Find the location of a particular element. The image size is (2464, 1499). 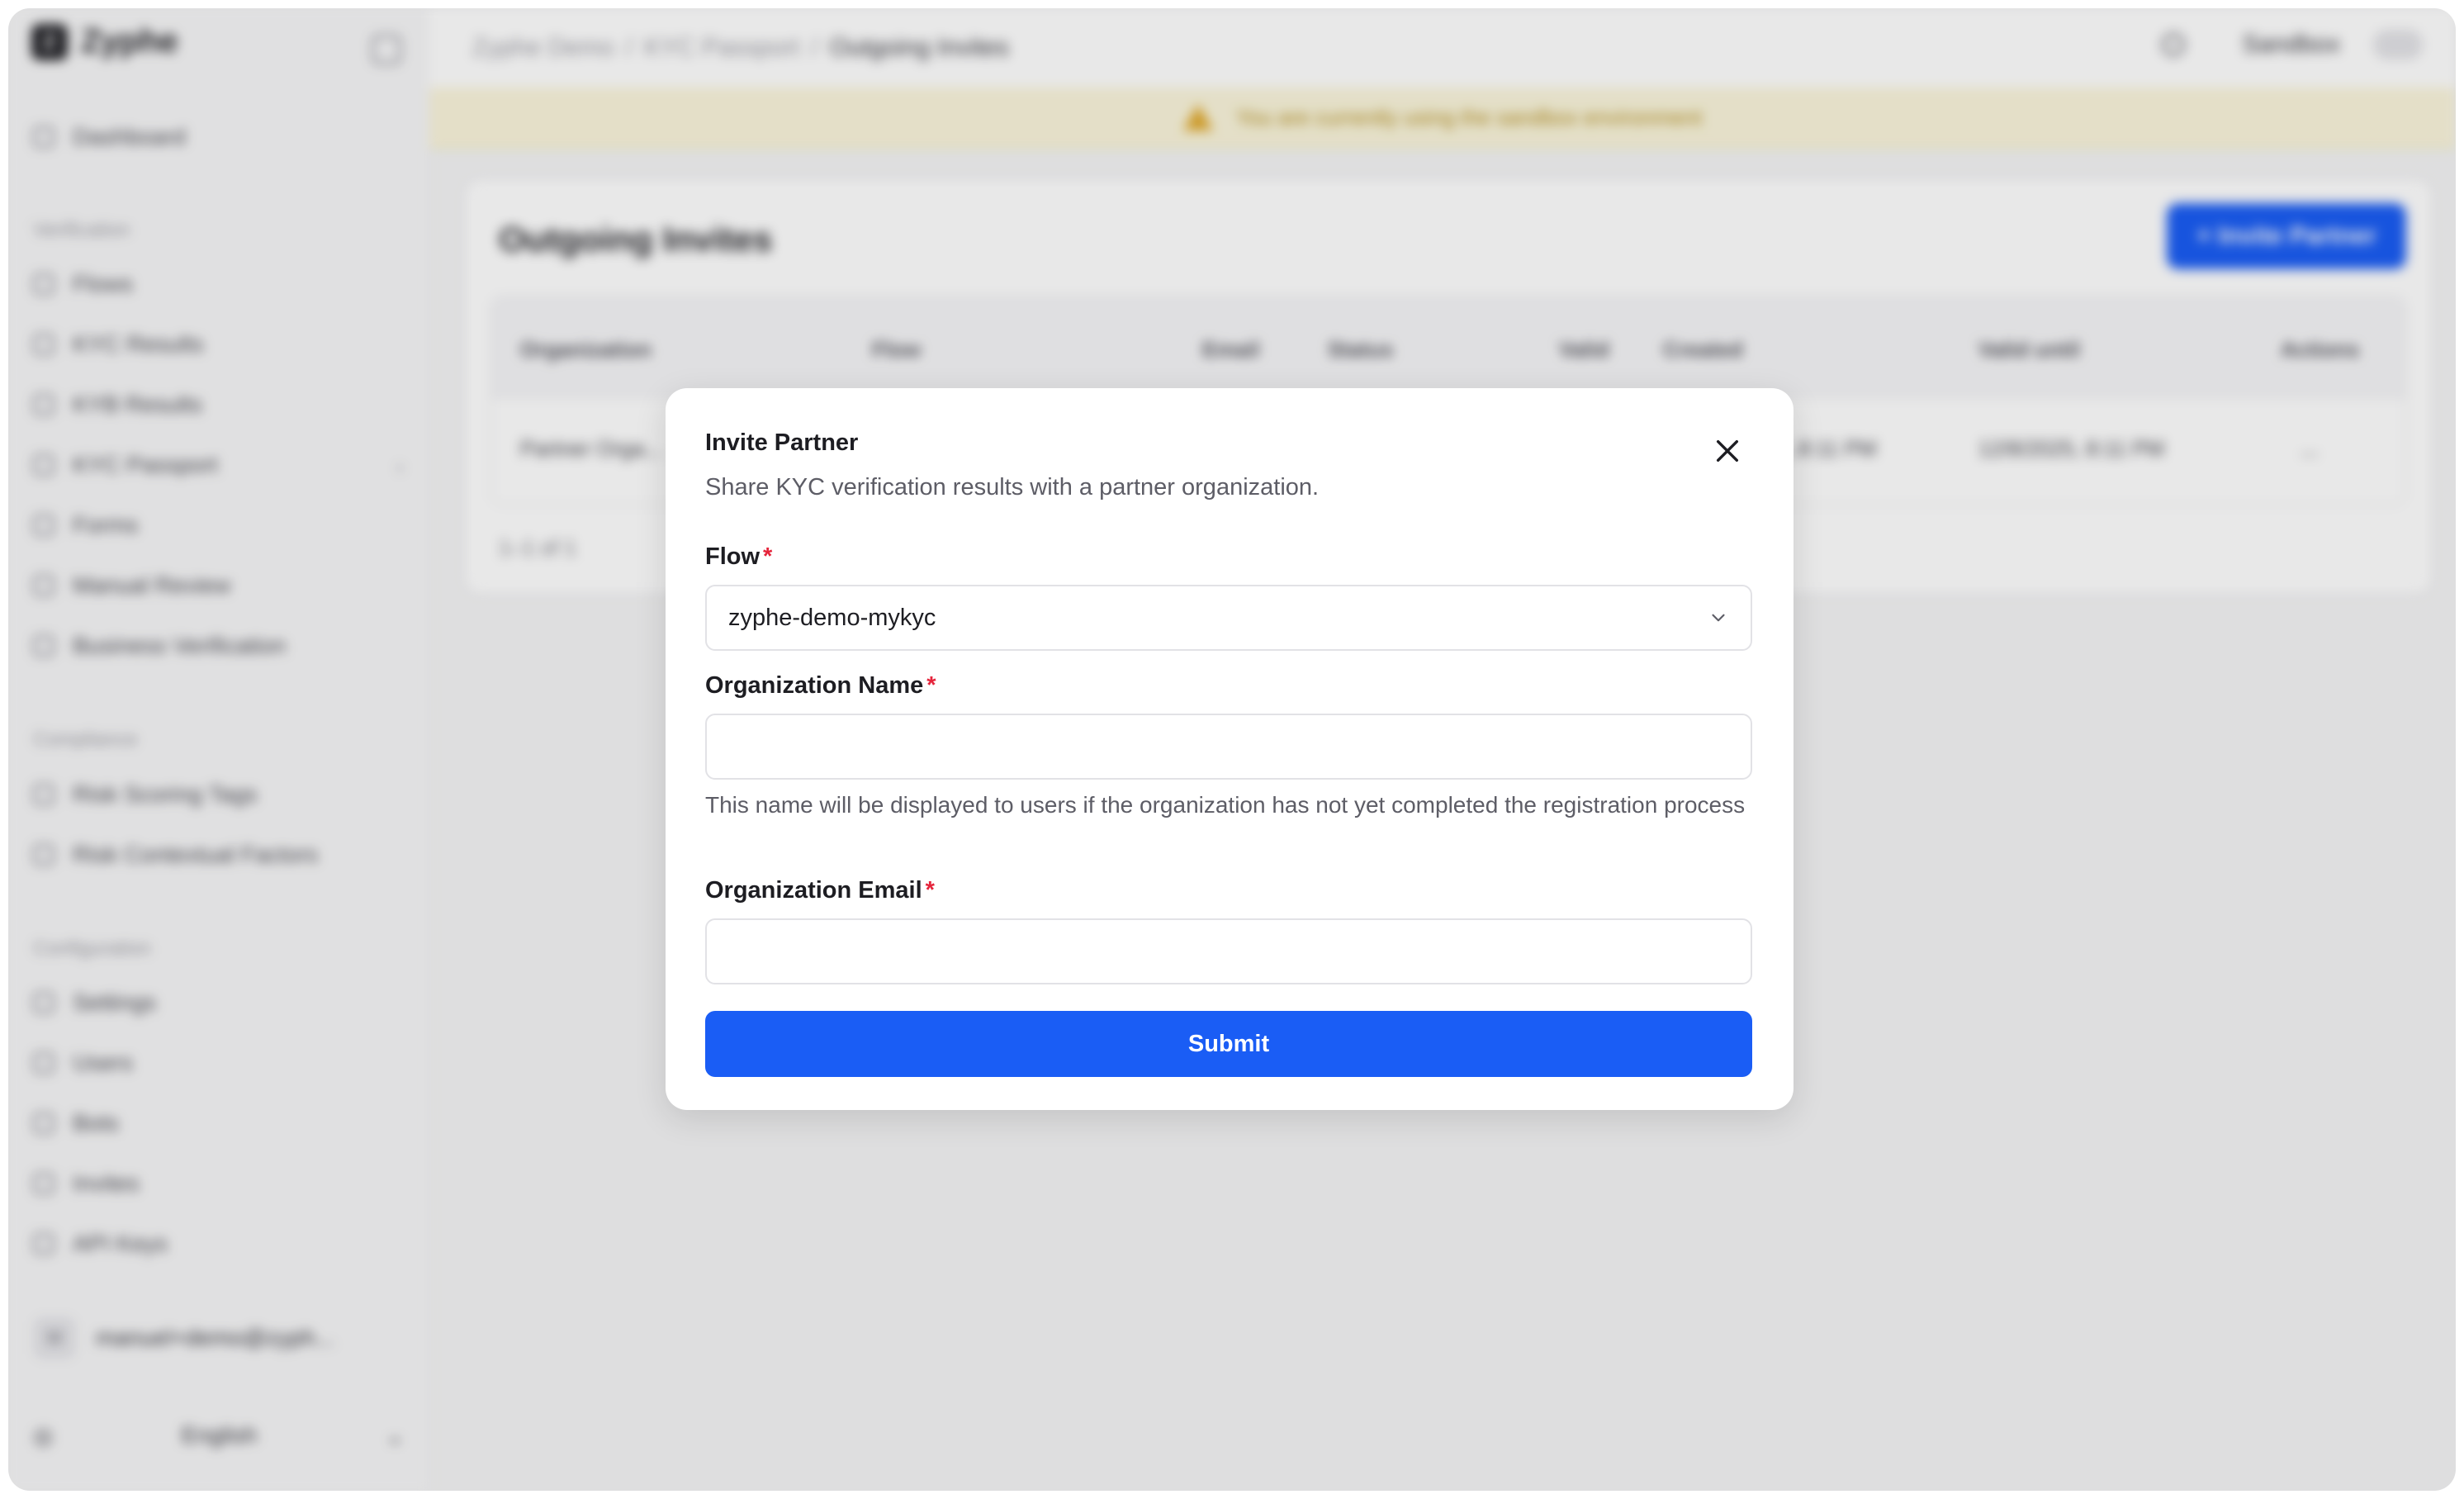

close-button is located at coordinates (1727, 451).